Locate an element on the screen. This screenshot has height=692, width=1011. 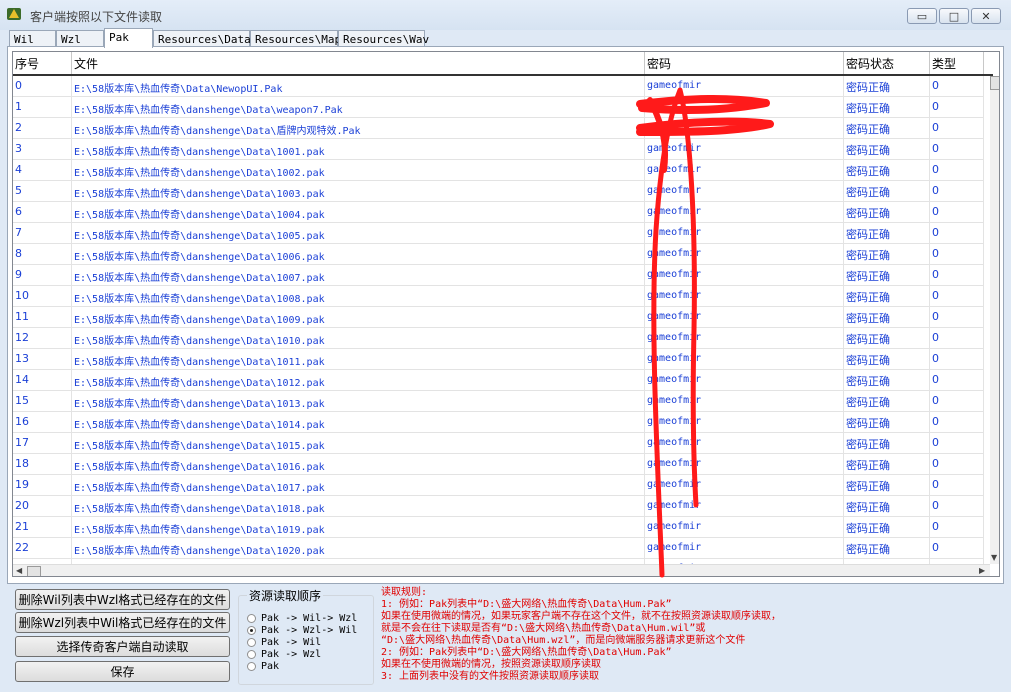
cell-file: E:\58版本库\热血传奇\danshenge\Data\1005.pak is located at coordinates (358, 233).